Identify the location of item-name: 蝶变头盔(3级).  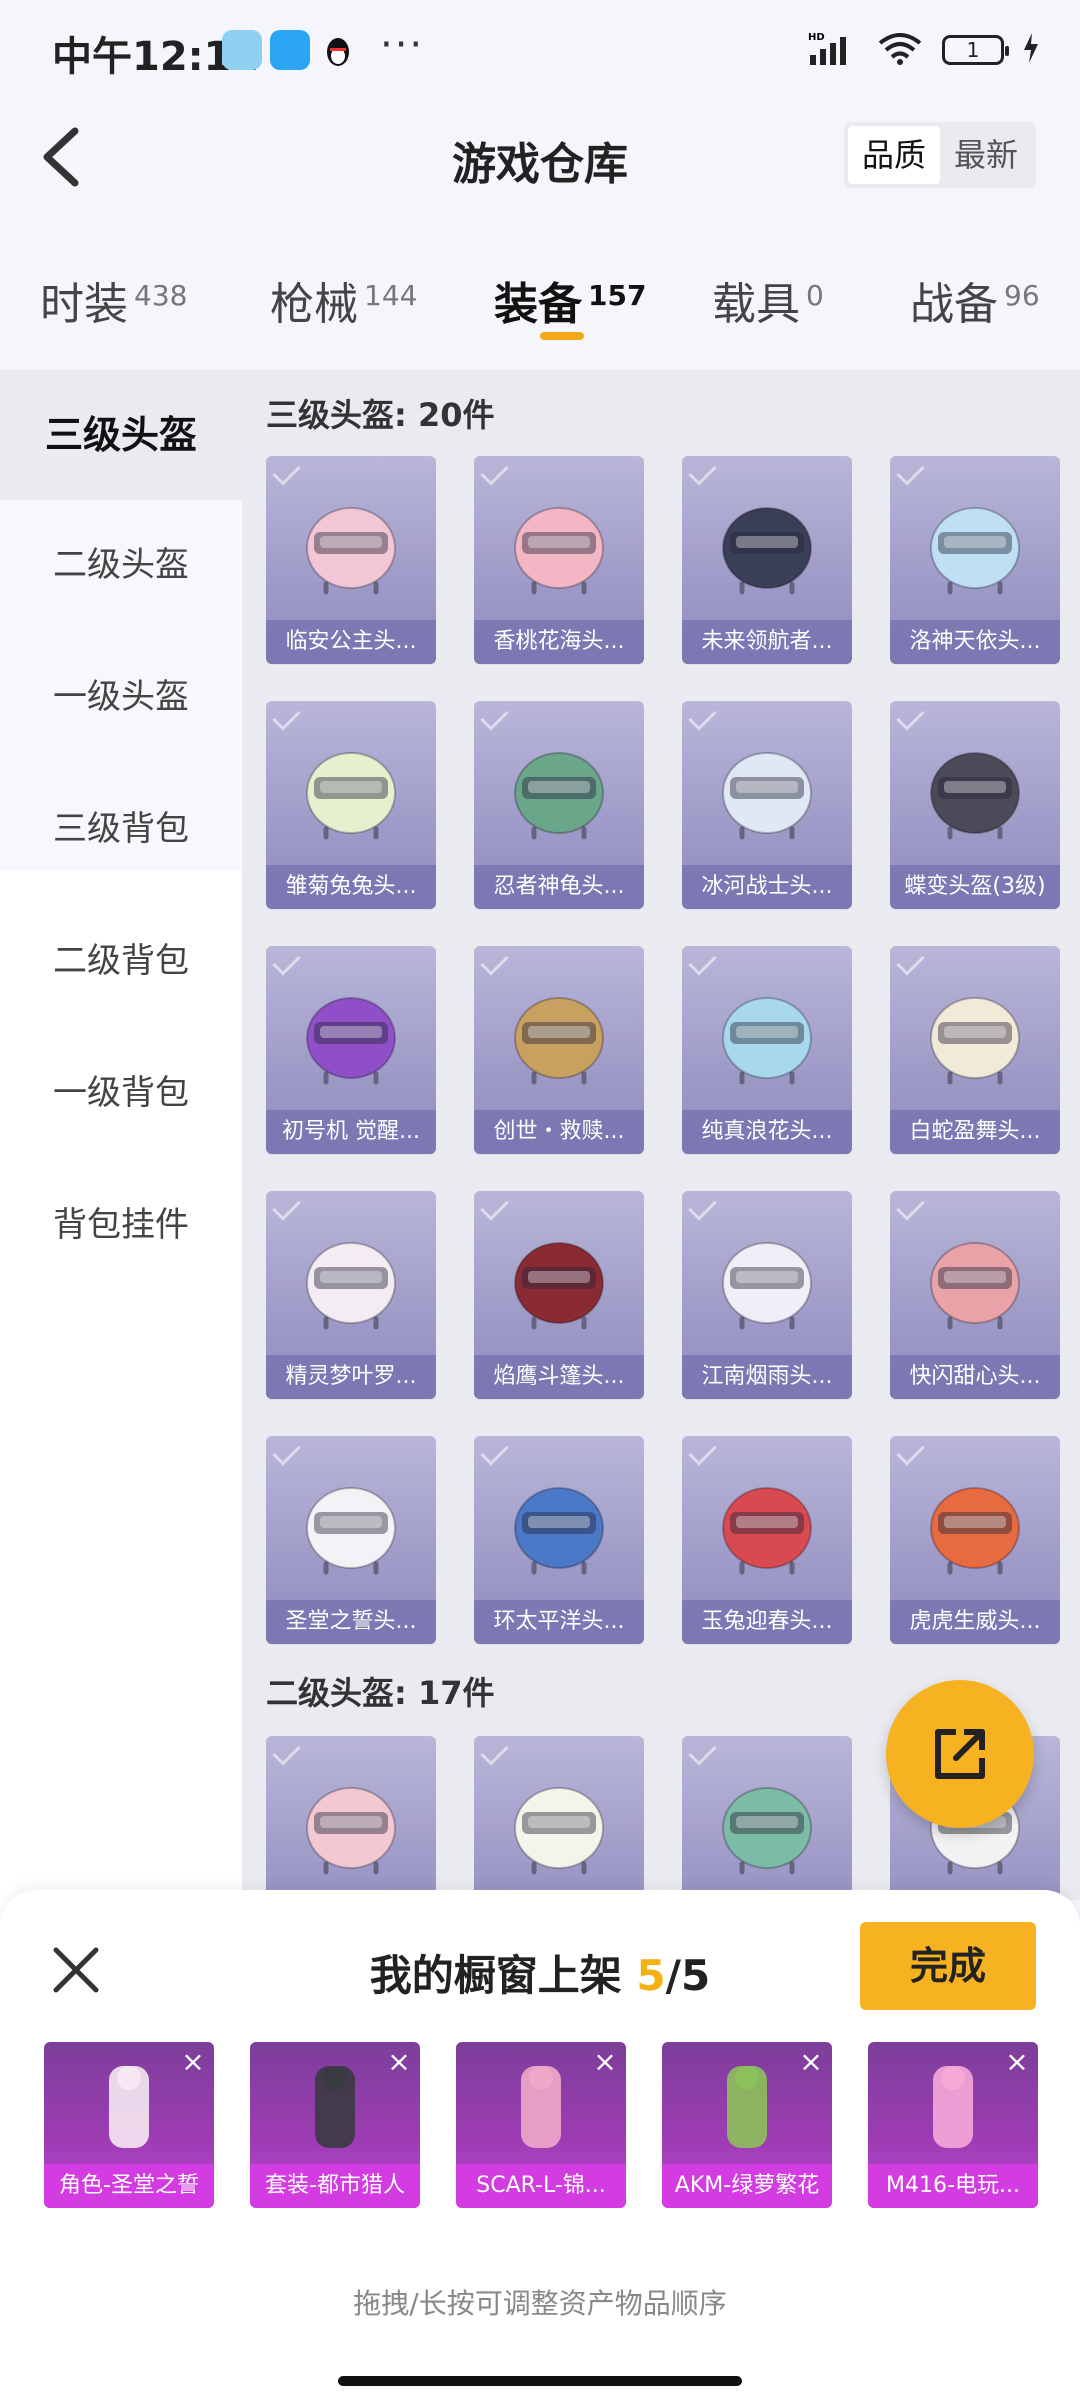
(975, 887).